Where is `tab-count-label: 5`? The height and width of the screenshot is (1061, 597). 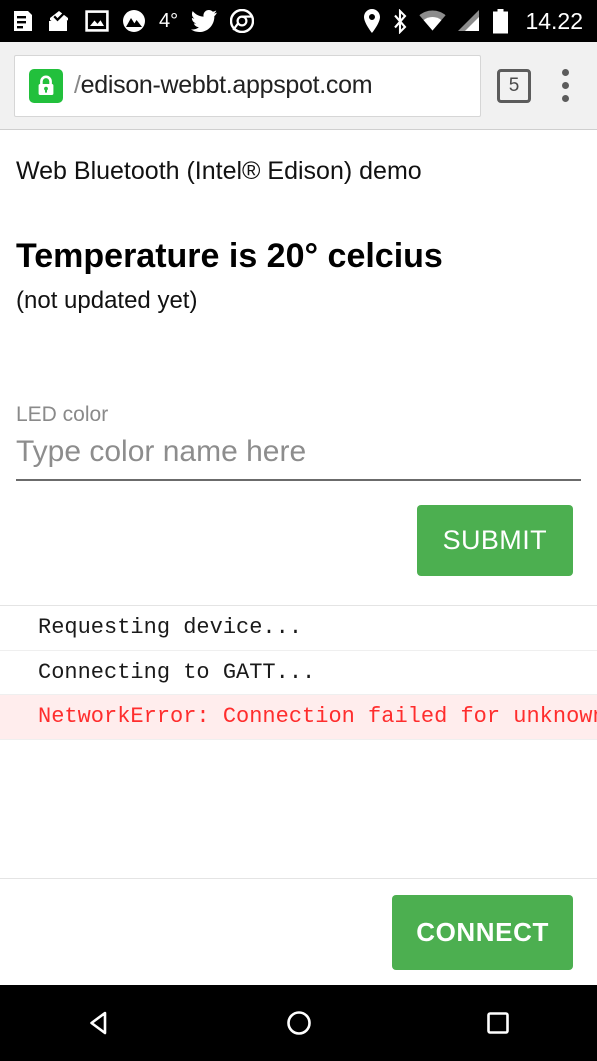
tab-count-label: 5 is located at coordinates (514, 85).